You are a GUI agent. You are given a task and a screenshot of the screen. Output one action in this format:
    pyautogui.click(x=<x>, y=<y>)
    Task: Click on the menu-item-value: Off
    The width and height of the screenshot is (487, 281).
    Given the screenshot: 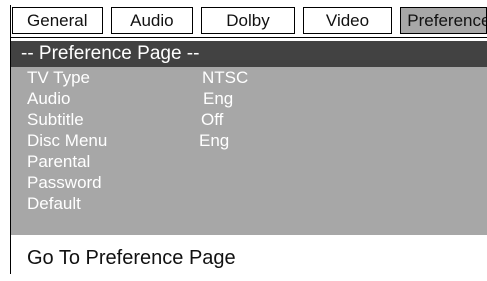 What is the action you would take?
    pyautogui.click(x=212, y=119)
    